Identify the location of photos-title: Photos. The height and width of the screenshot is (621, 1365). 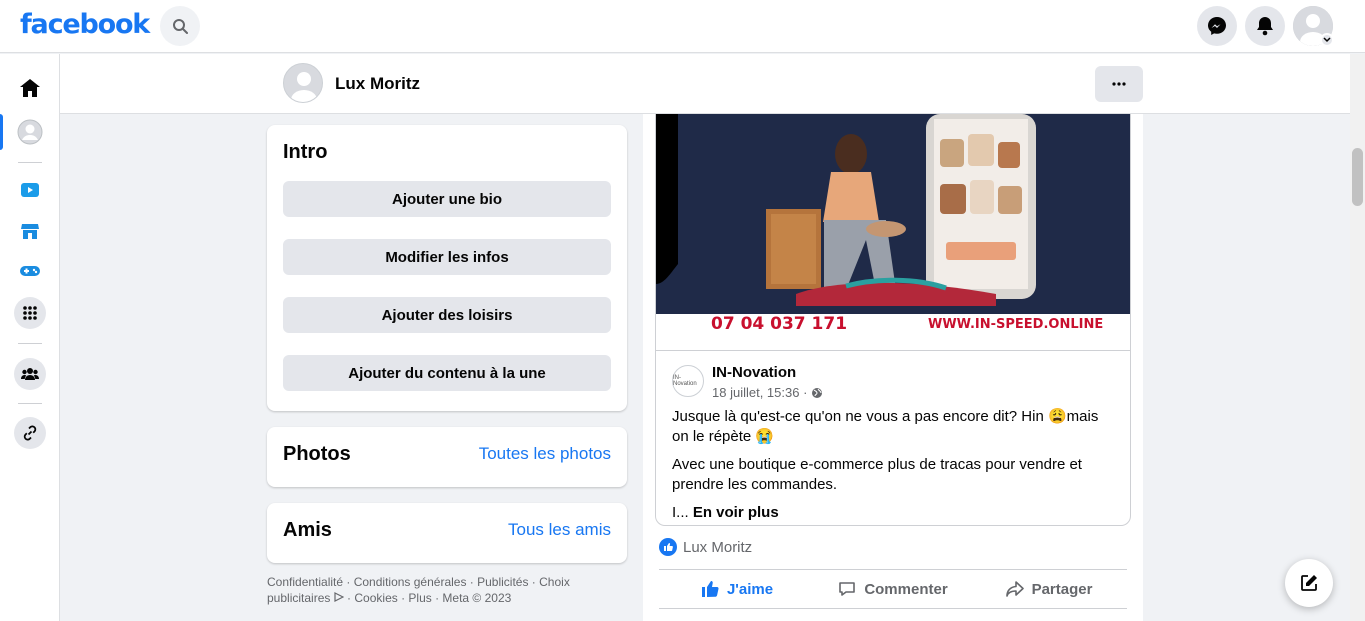
(317, 454).